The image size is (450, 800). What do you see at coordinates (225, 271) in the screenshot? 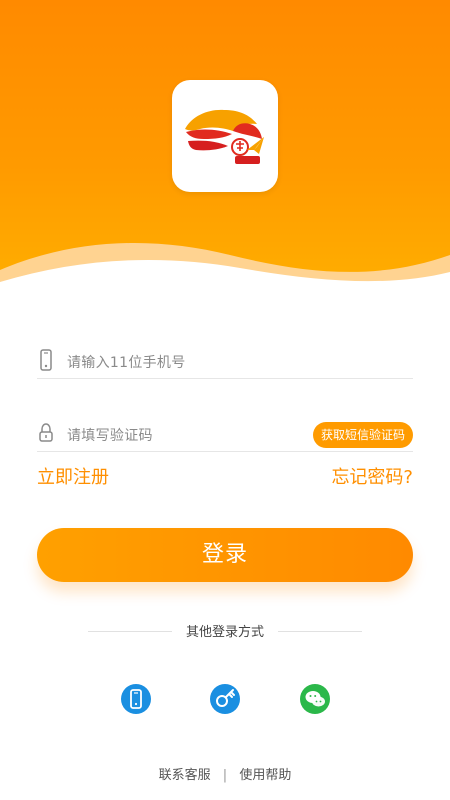
I see `header-wave` at bounding box center [225, 271].